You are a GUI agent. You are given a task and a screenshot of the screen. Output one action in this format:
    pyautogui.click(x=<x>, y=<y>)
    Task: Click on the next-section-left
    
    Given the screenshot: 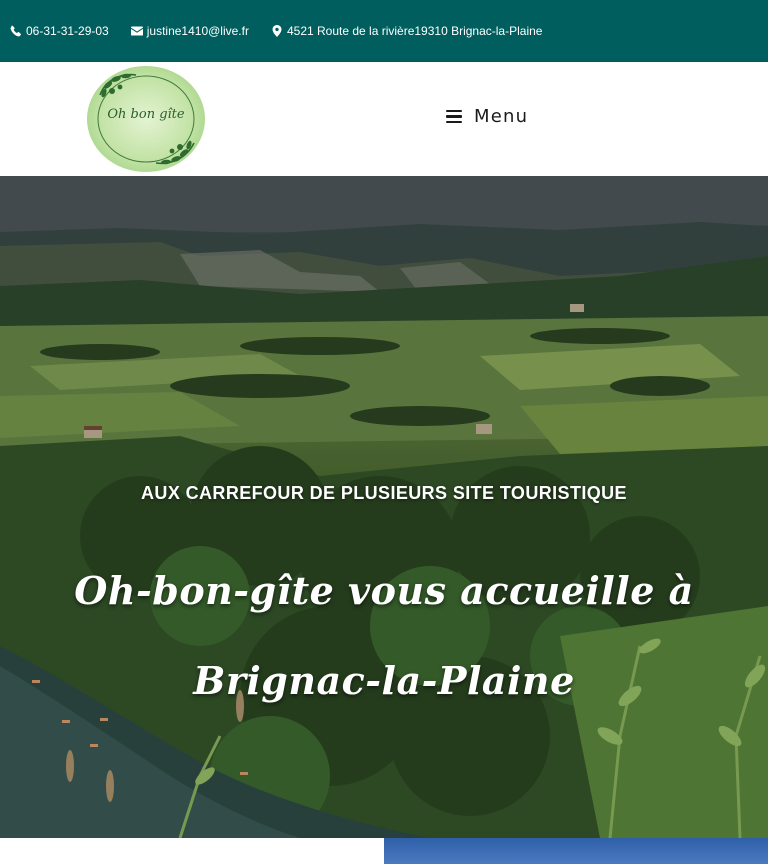 What is the action you would take?
    pyautogui.click(x=192, y=851)
    